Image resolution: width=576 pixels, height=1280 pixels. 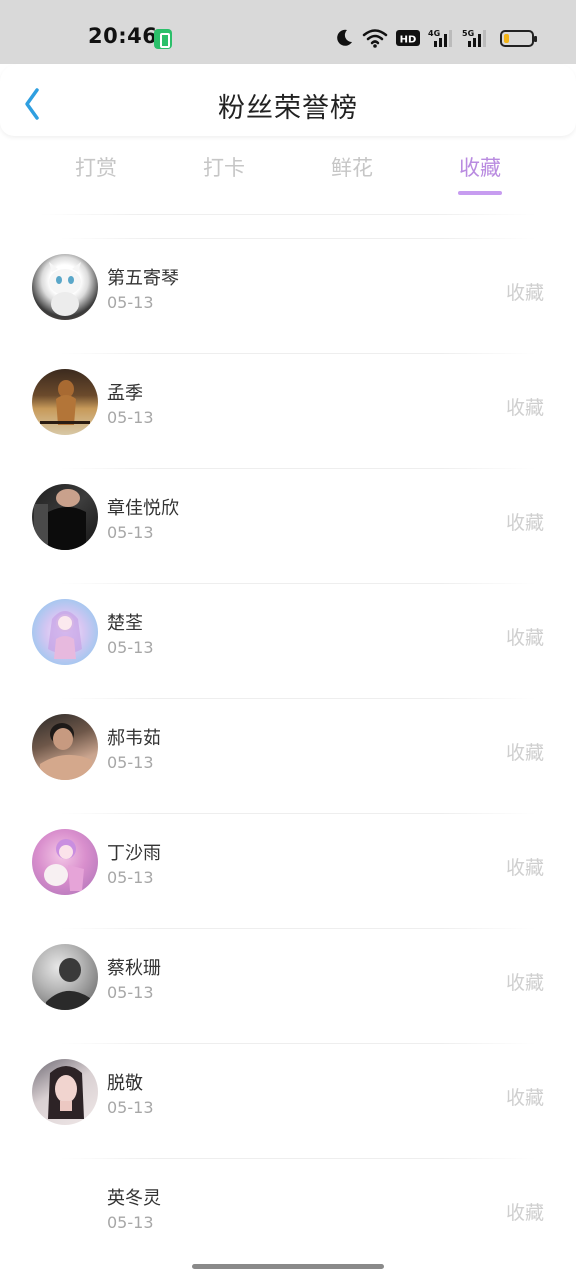 I want to click on signal-4g-icon: 4G, so click(x=440, y=38).